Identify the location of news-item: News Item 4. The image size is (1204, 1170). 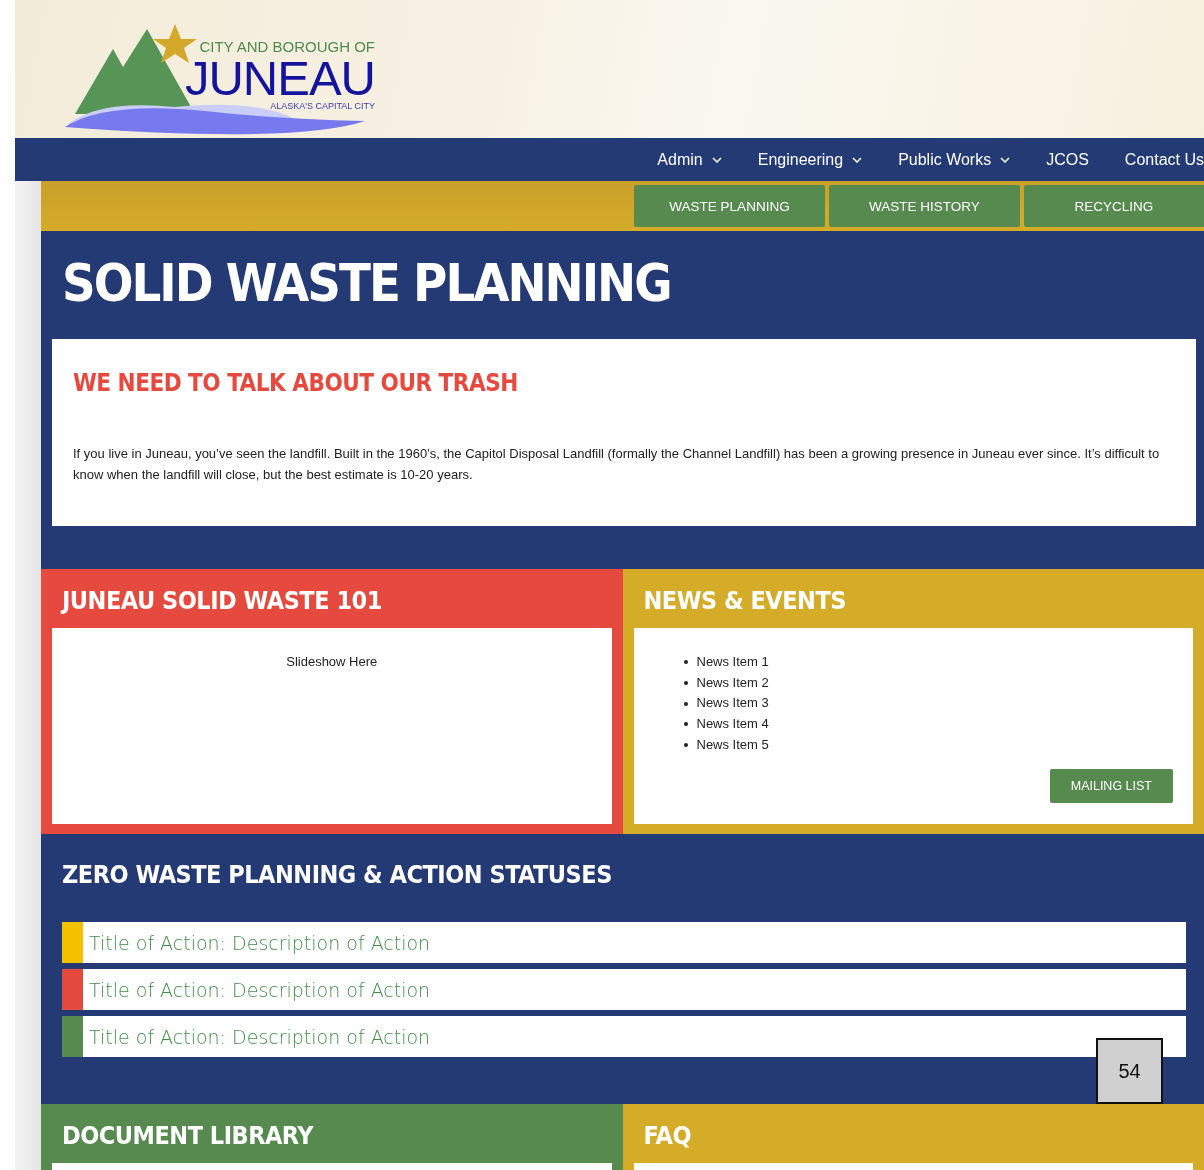
(732, 724).